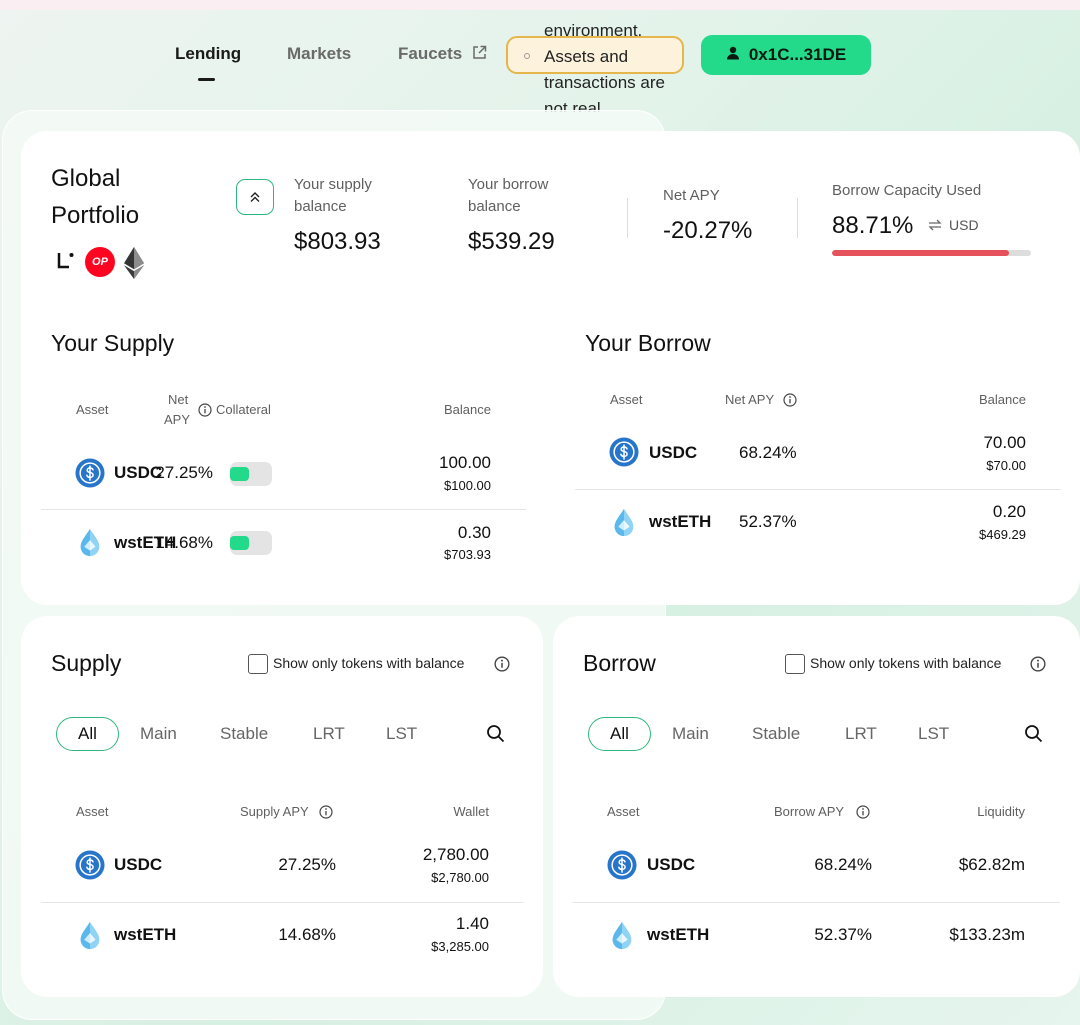 The image size is (1080, 1025). Describe the element at coordinates (931, 253) in the screenshot. I see `borrow-capacity-bar` at that location.